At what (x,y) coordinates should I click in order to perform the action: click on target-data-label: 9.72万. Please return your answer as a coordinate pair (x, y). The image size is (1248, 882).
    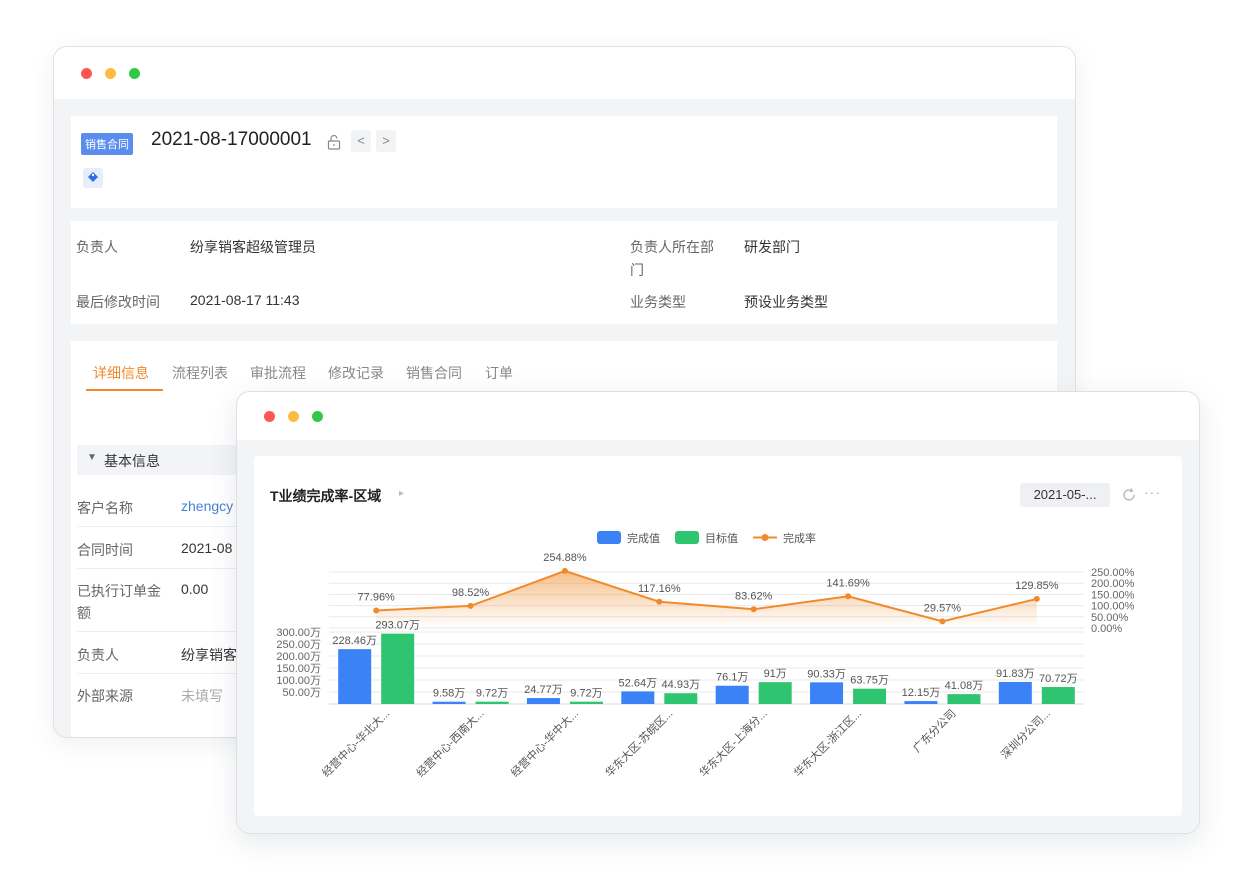
    Looking at the image, I should click on (492, 694).